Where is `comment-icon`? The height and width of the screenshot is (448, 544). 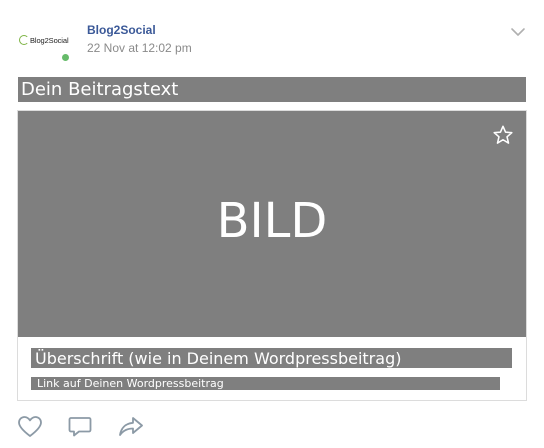
comment-icon is located at coordinates (80, 427).